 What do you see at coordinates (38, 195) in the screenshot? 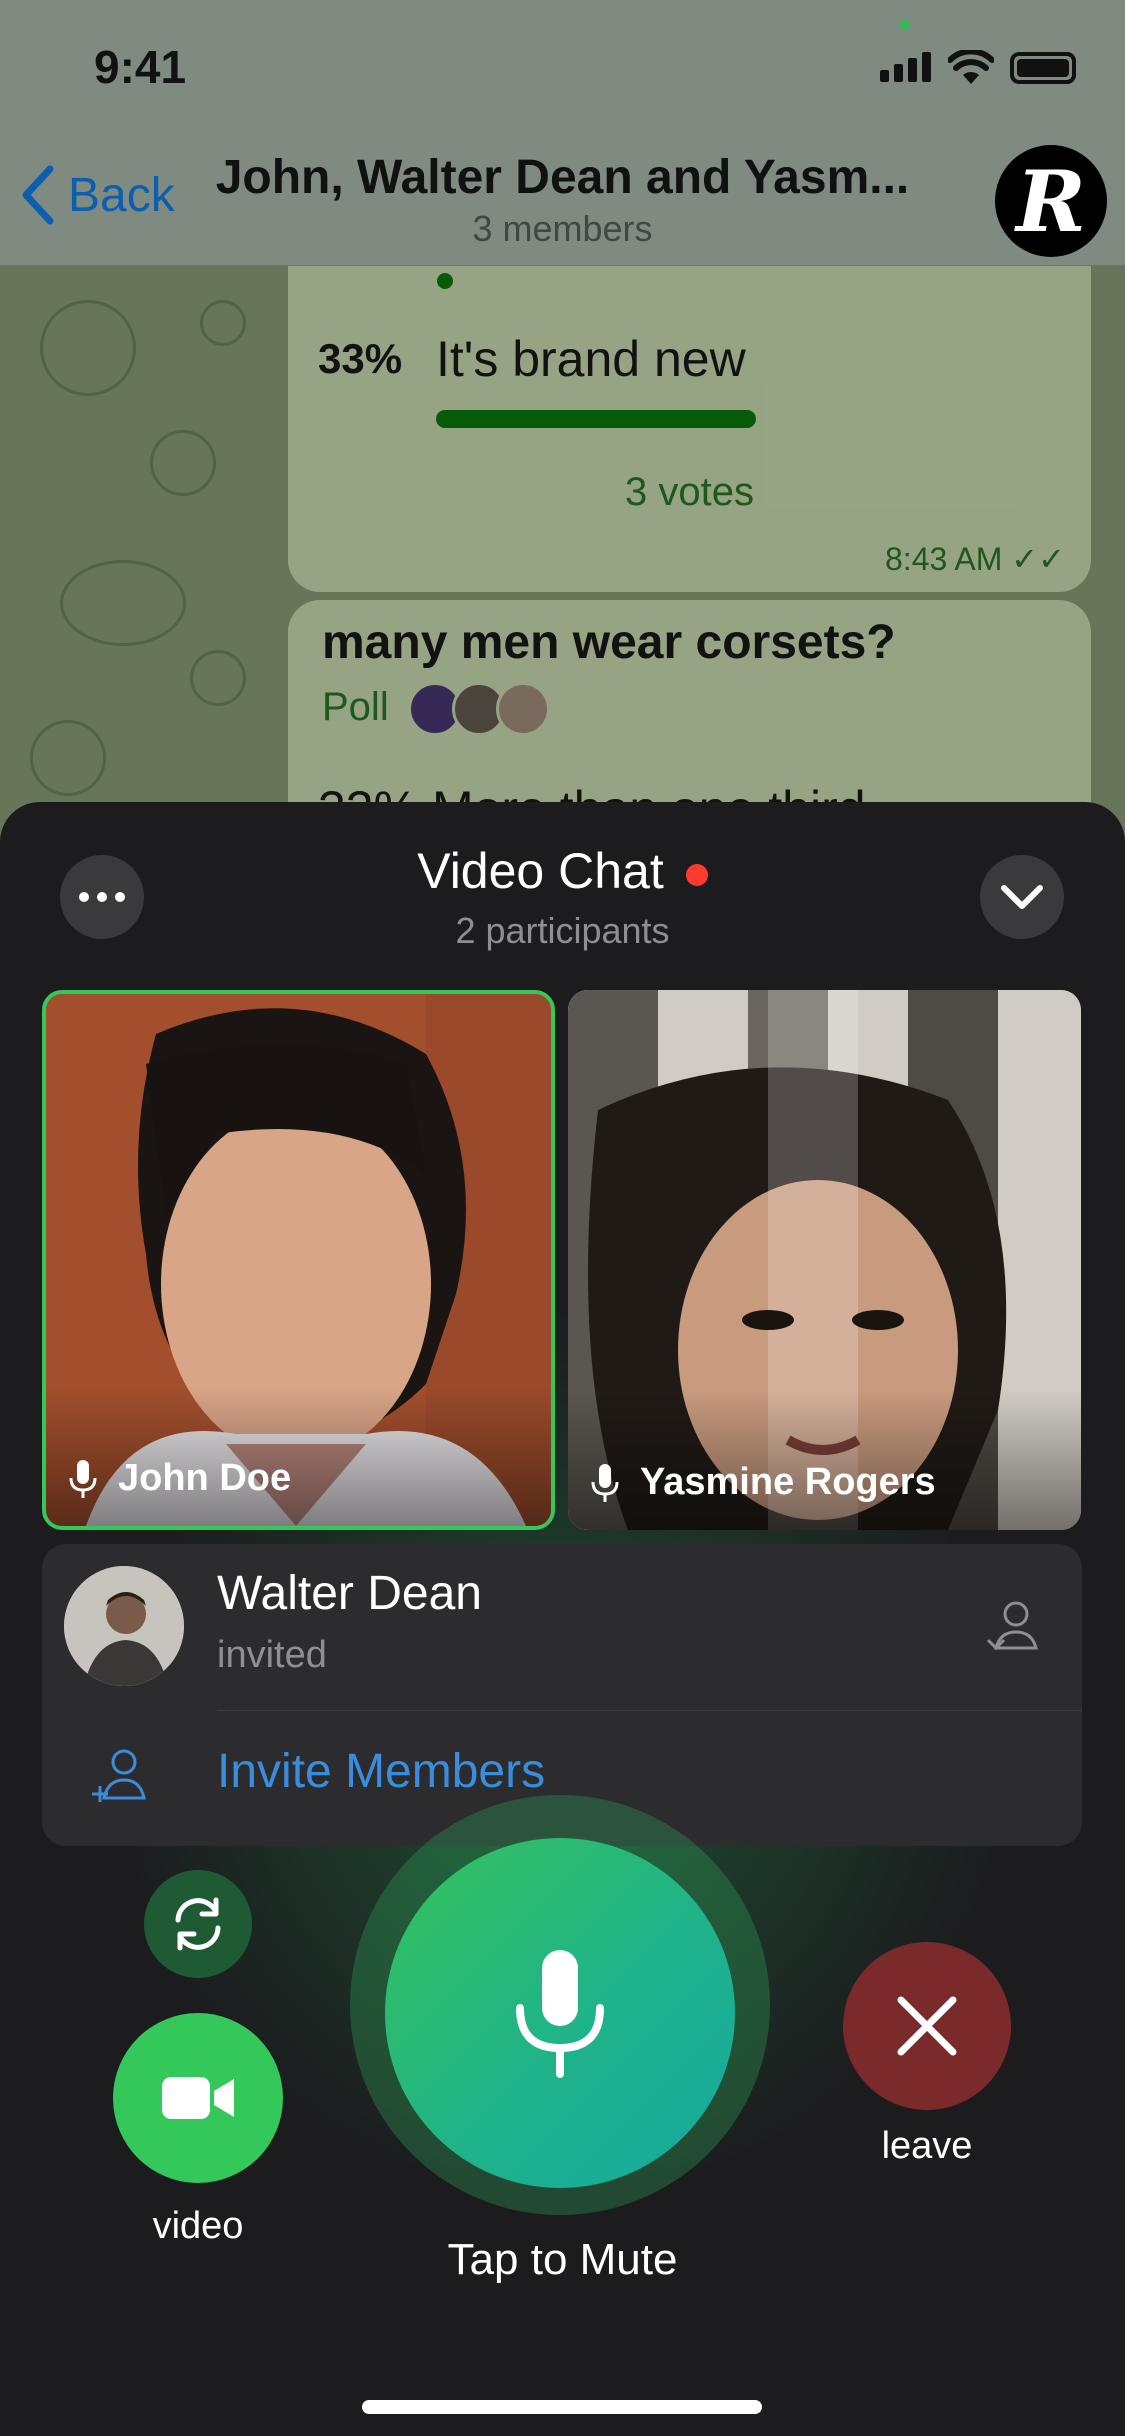
I see `chevron-left-icon` at bounding box center [38, 195].